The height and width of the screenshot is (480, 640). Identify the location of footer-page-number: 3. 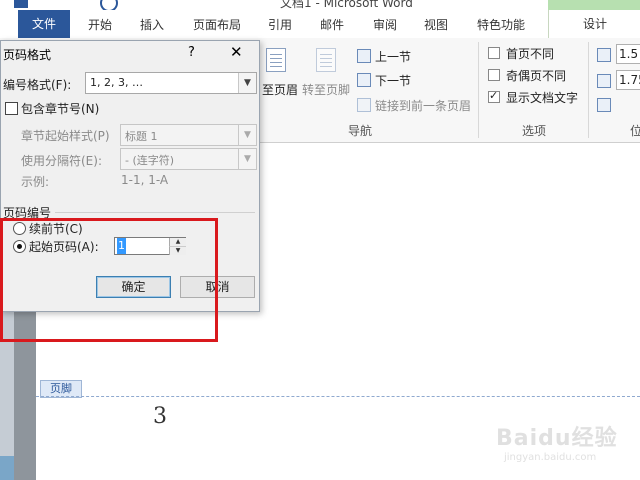
(160, 416).